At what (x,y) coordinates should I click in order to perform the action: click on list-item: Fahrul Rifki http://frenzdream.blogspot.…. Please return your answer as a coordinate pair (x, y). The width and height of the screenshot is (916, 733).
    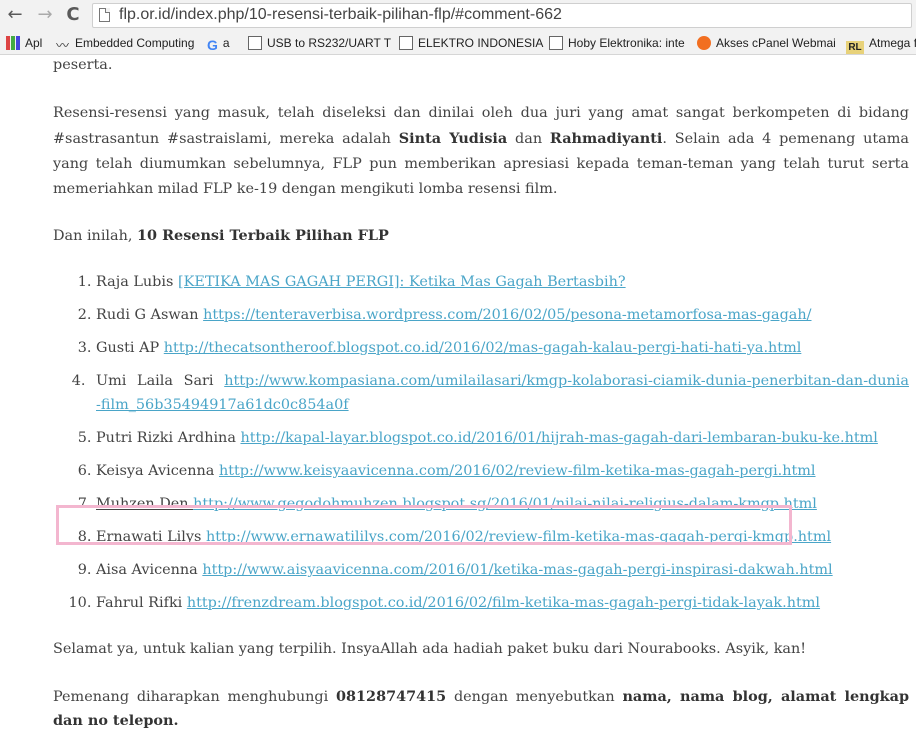
    Looking at the image, I should click on (502, 603).